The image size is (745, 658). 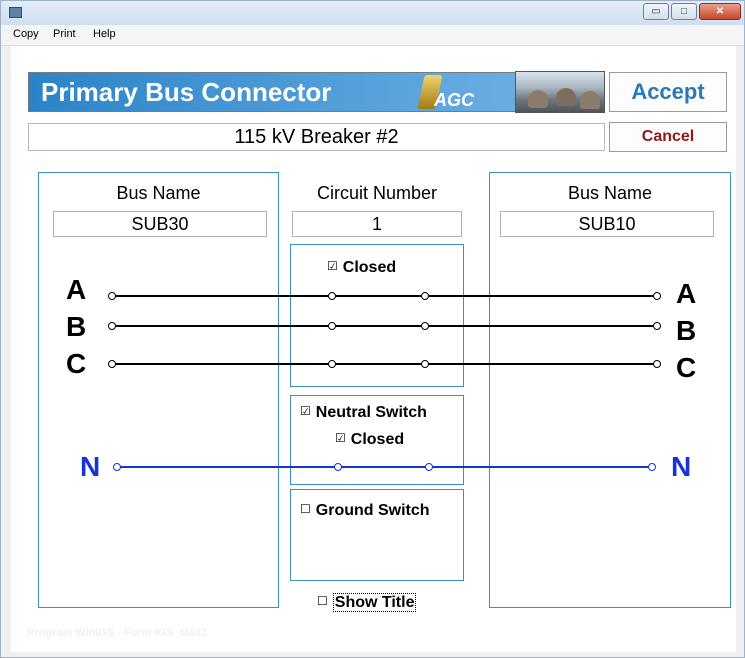 I want to click on menu-print: Print, so click(x=64, y=34).